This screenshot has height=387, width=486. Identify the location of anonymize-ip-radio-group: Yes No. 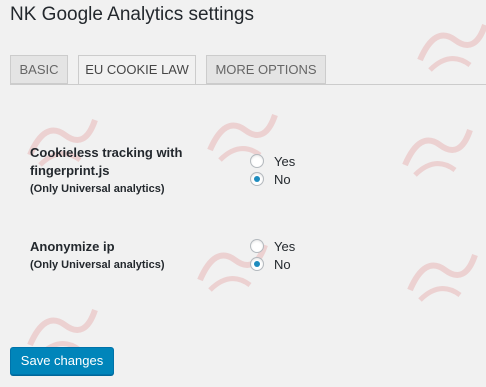
(272, 255).